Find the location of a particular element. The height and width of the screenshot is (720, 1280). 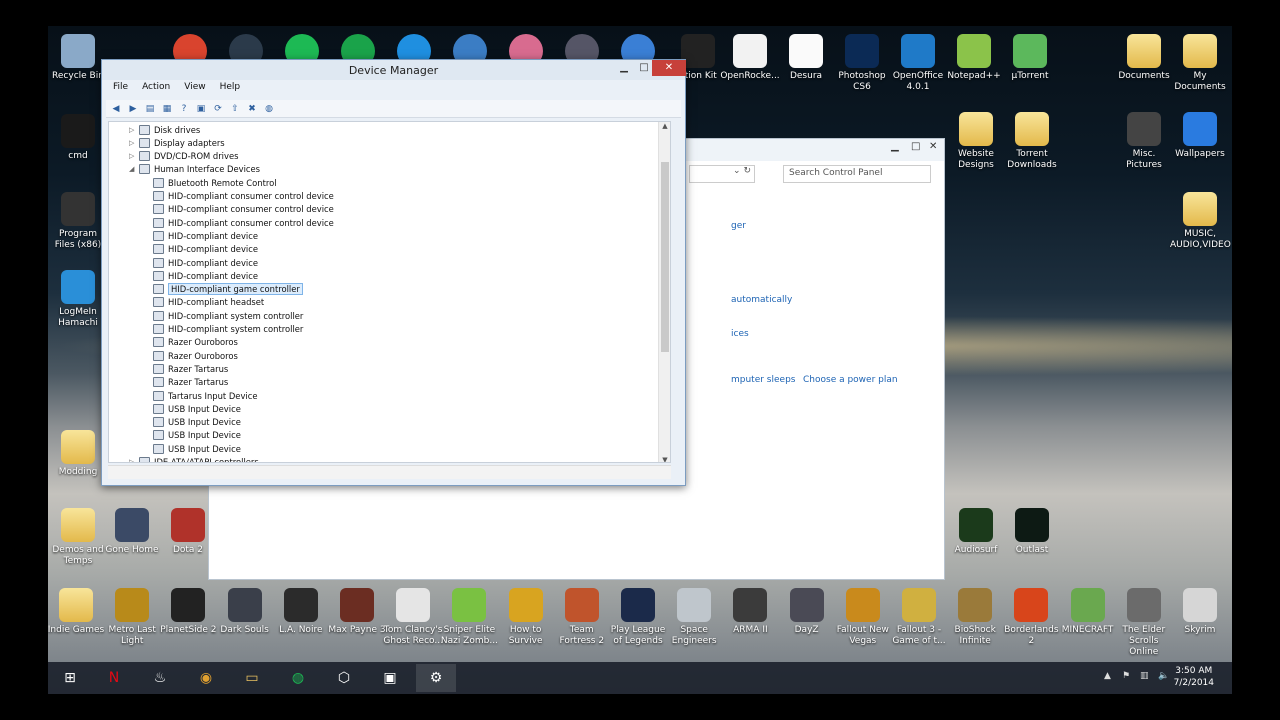

remote-desktop-icon: ▣ is located at coordinates (390, 678).